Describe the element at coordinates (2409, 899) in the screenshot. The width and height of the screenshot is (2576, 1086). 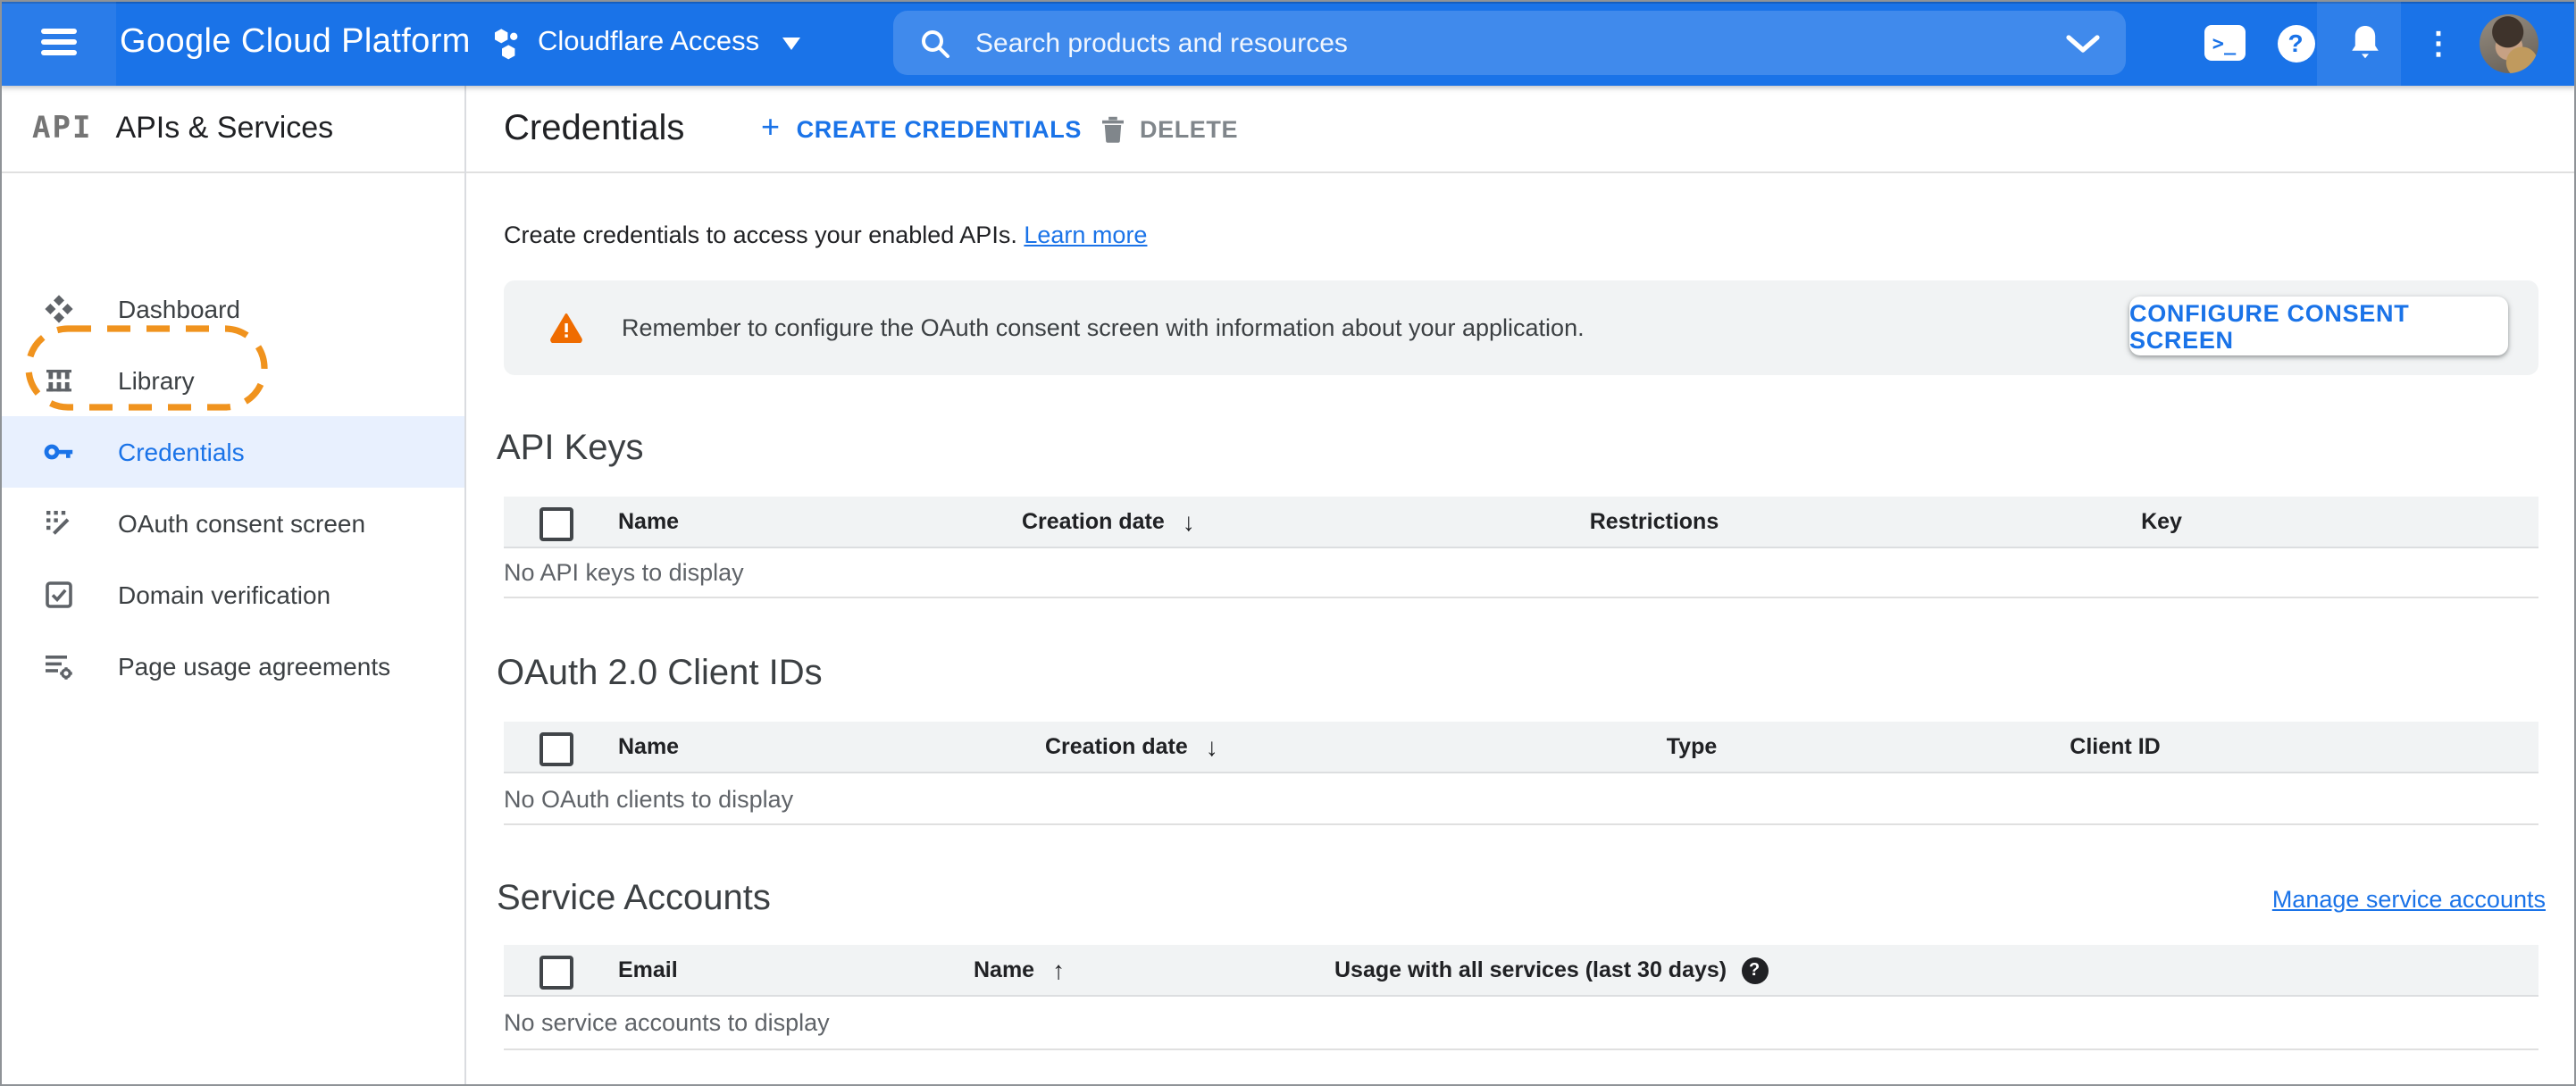
I see `manage-service-accounts-link: Manage service accounts` at that location.